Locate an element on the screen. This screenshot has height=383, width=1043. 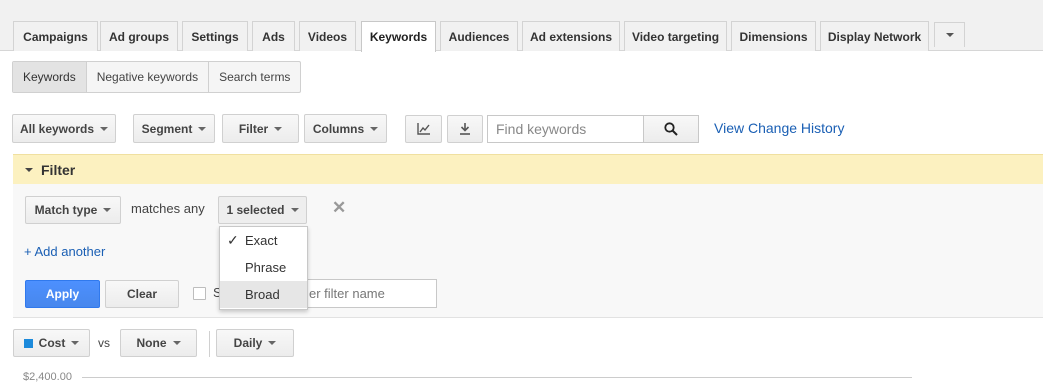
tab-ad-groups: Ad groups is located at coordinates (139, 36).